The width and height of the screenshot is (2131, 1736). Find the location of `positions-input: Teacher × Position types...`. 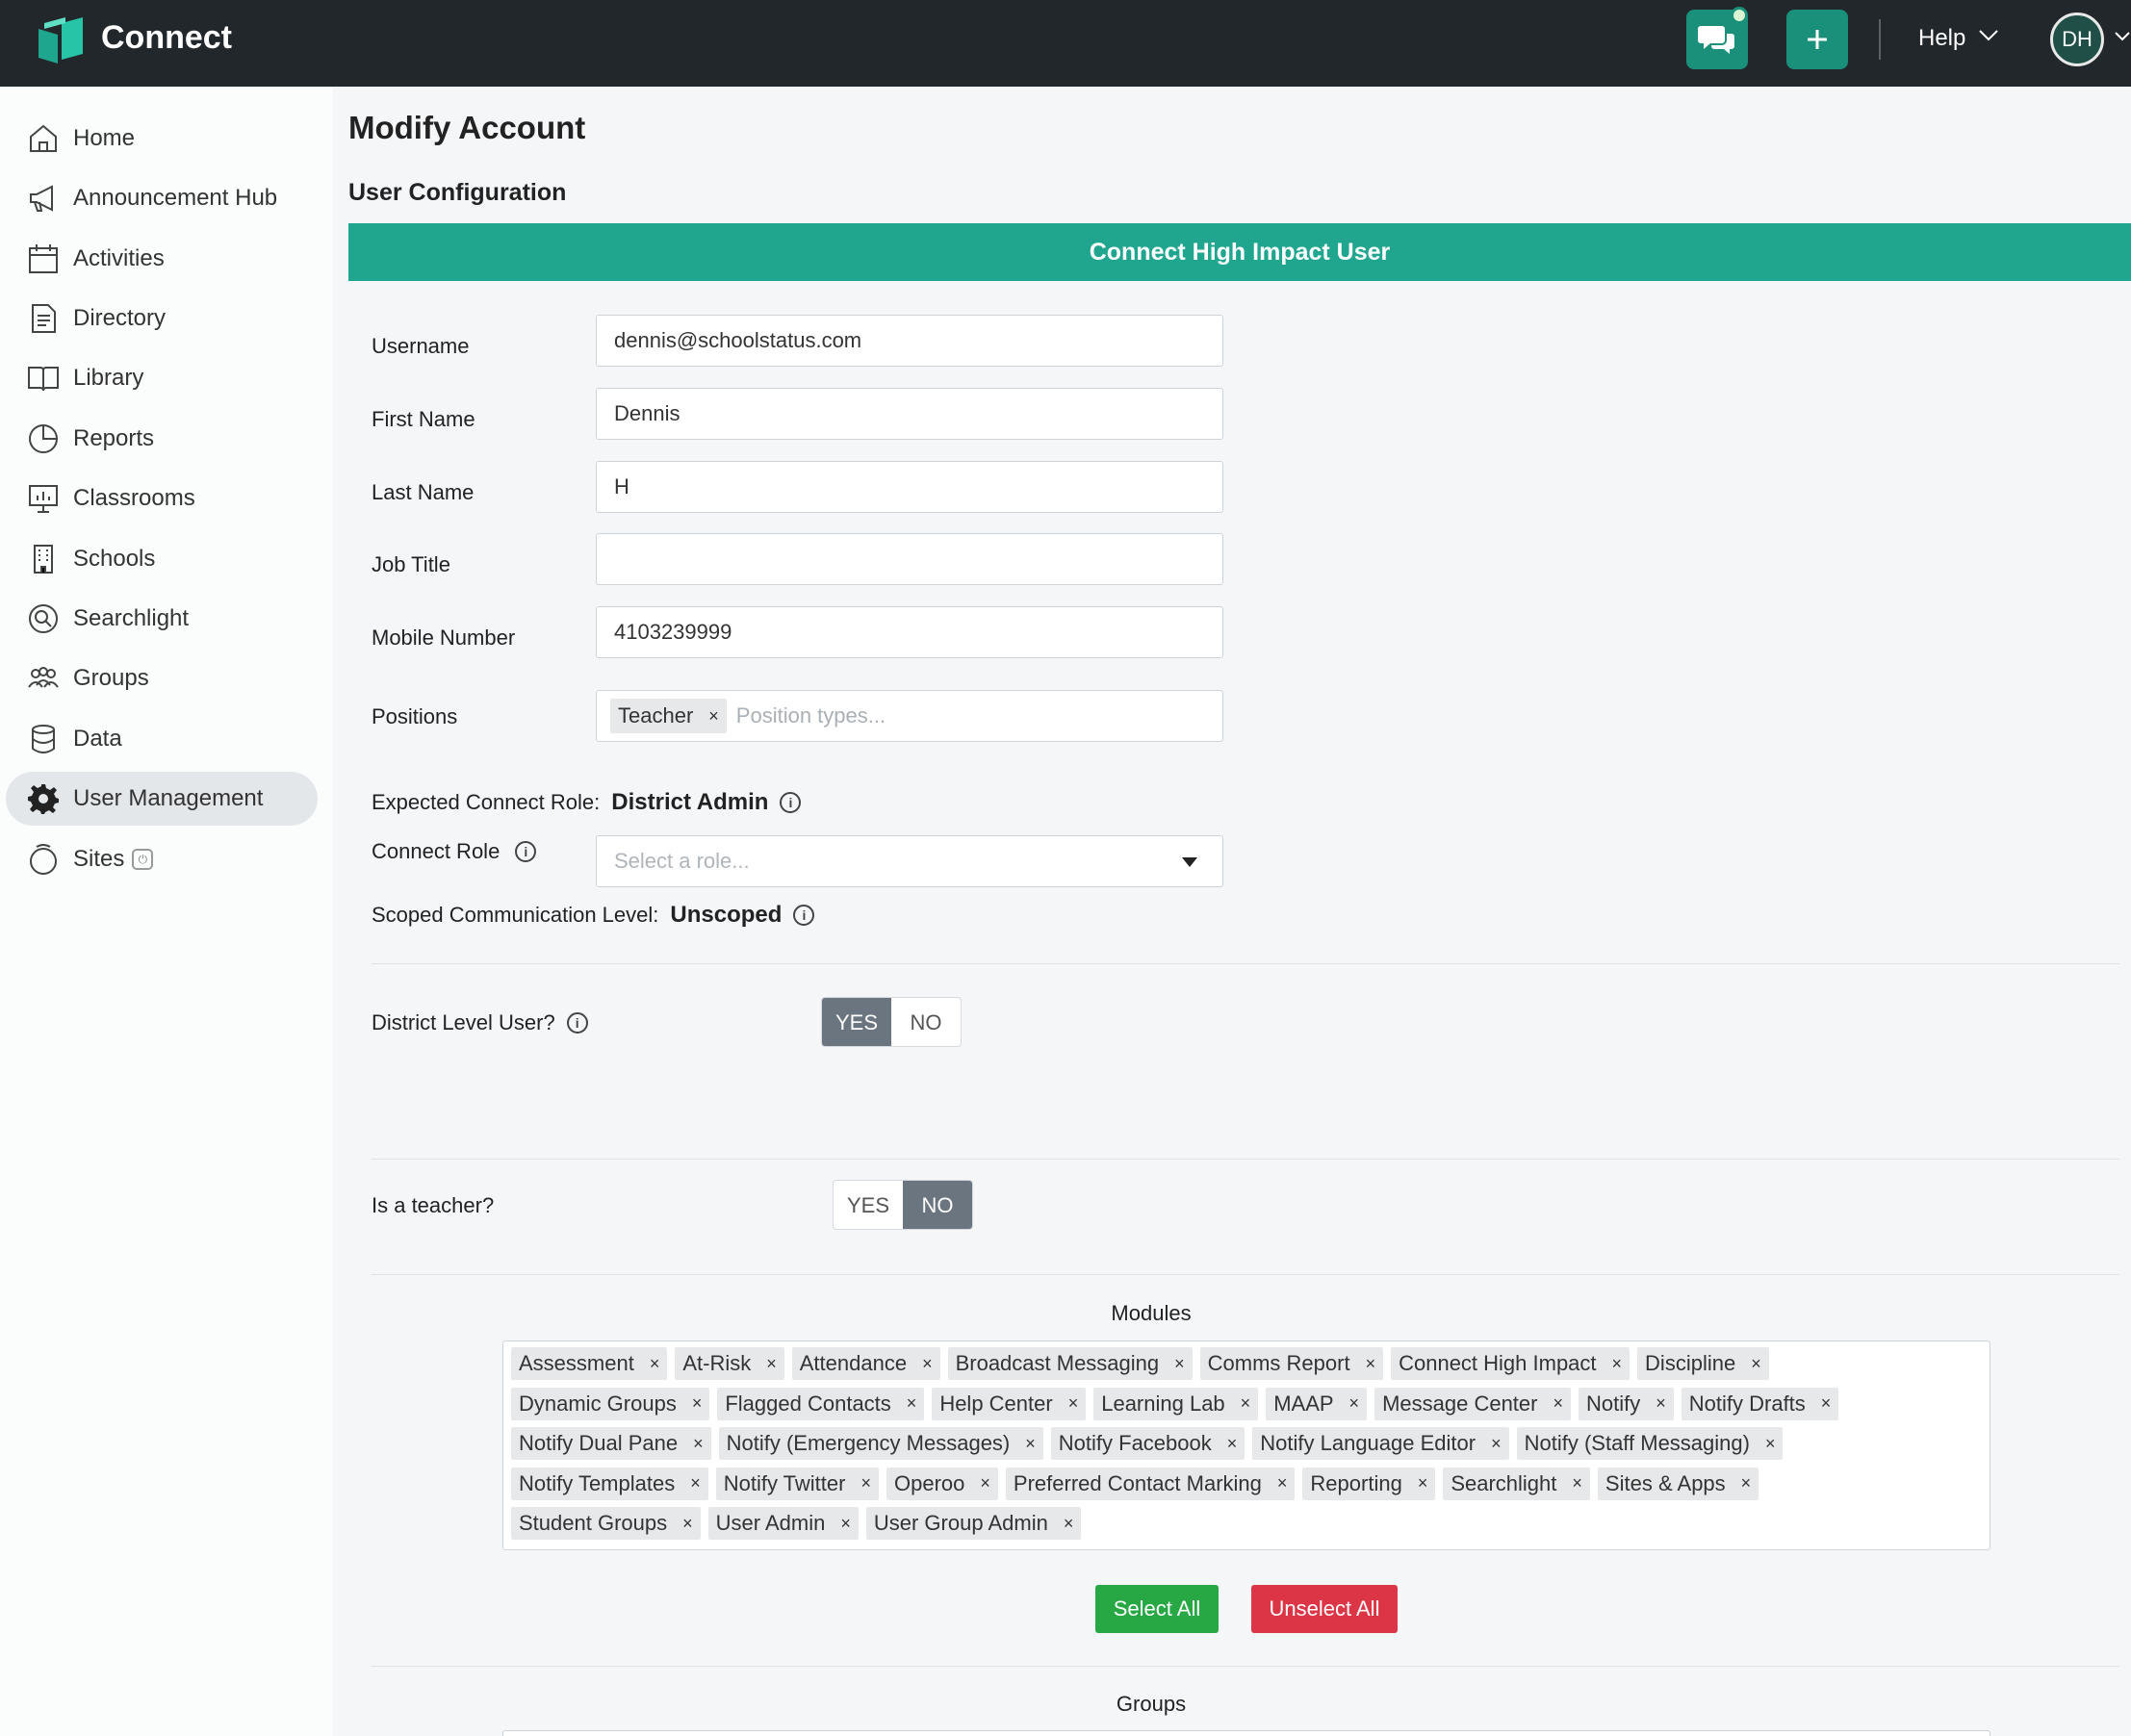

positions-input: Teacher × Position types... is located at coordinates (909, 716).